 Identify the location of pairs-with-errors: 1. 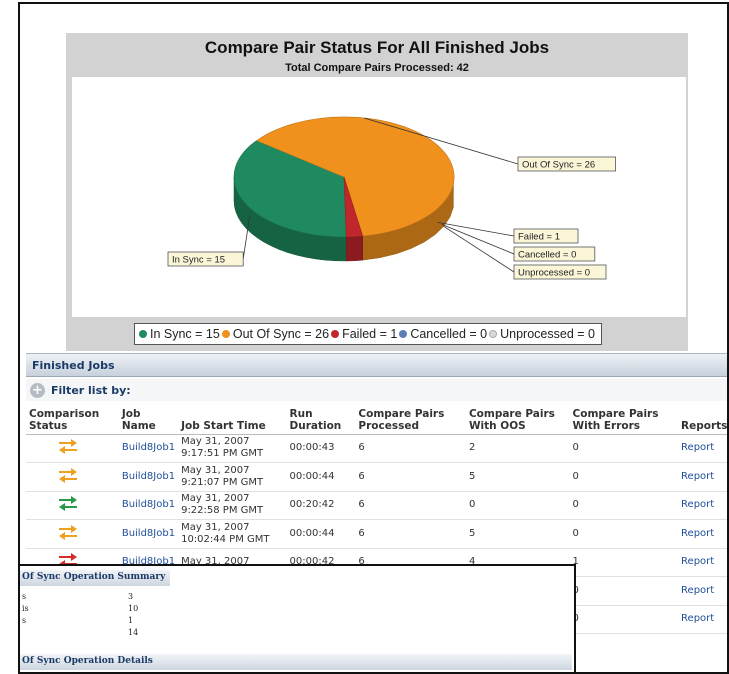
(624, 562).